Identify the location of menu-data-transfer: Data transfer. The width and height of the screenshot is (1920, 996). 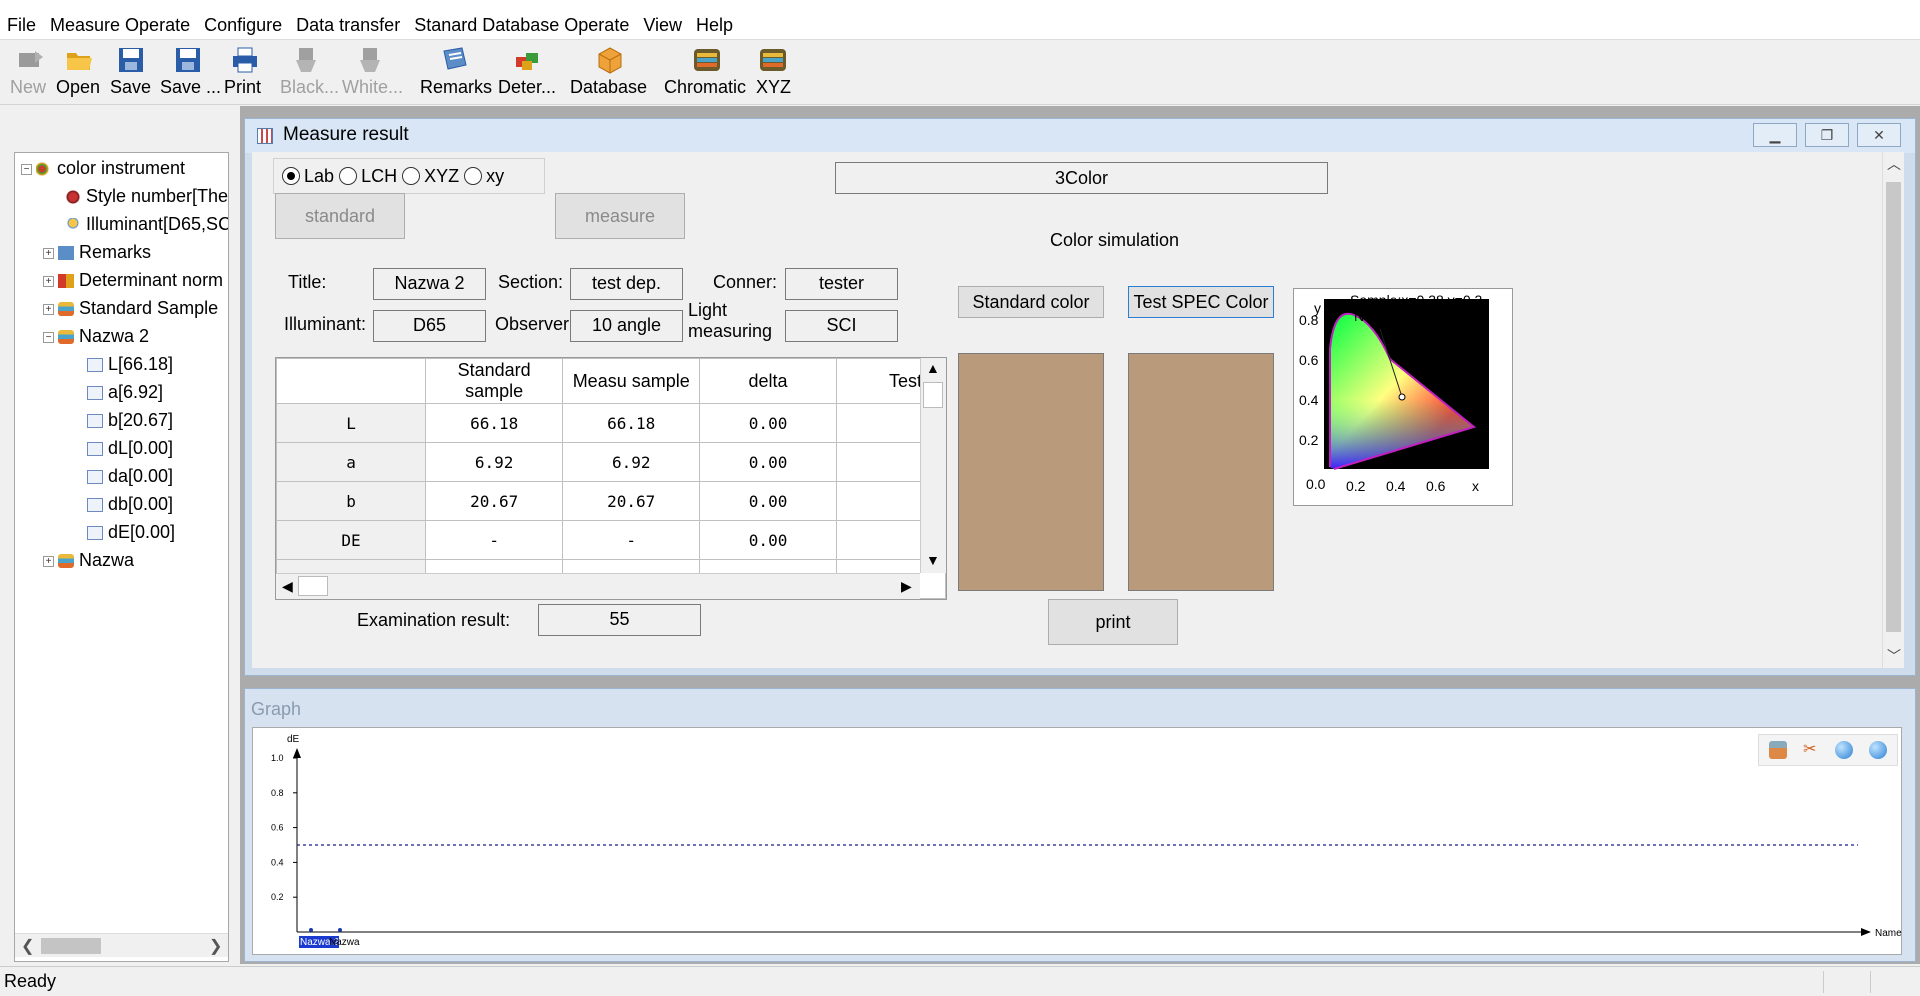
(348, 20).